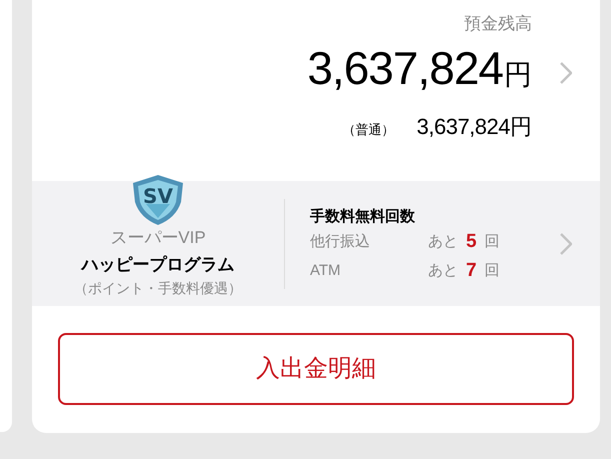 Image resolution: width=611 pixels, height=459 pixels. I want to click on shield-badge-icon: SV, so click(158, 200).